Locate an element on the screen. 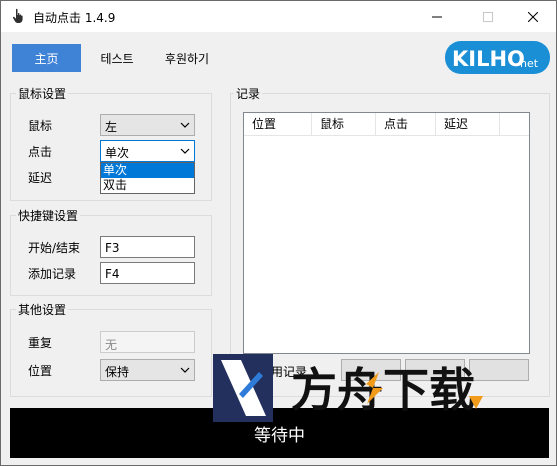 The width and height of the screenshot is (557, 466). hand-pointer-icon is located at coordinates (17, 15).